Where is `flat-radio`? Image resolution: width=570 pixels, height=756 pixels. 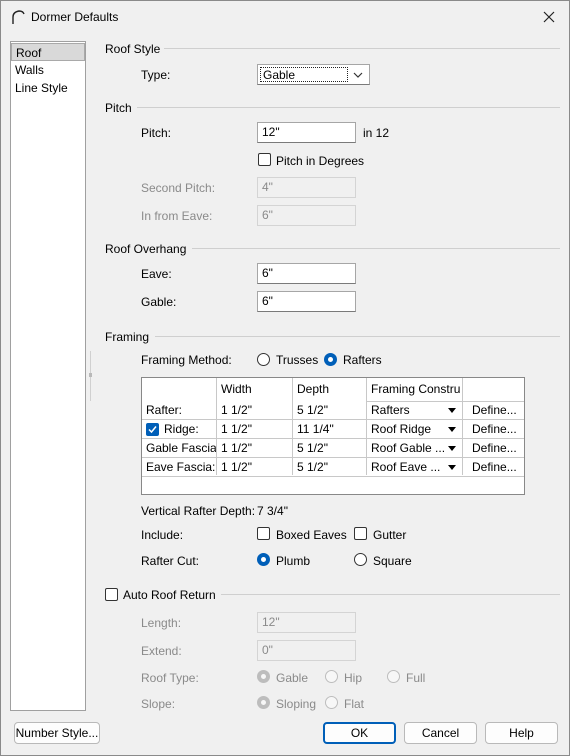 flat-radio is located at coordinates (331, 702).